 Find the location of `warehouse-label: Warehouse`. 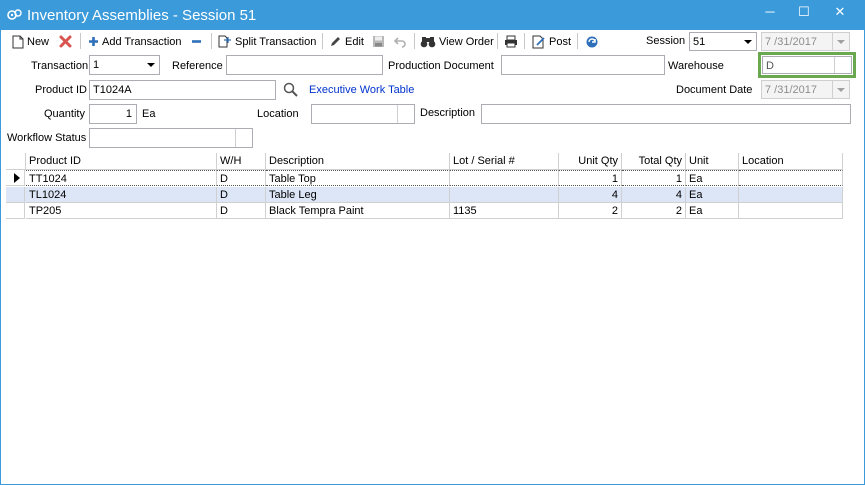

warehouse-label: Warehouse is located at coordinates (696, 66).